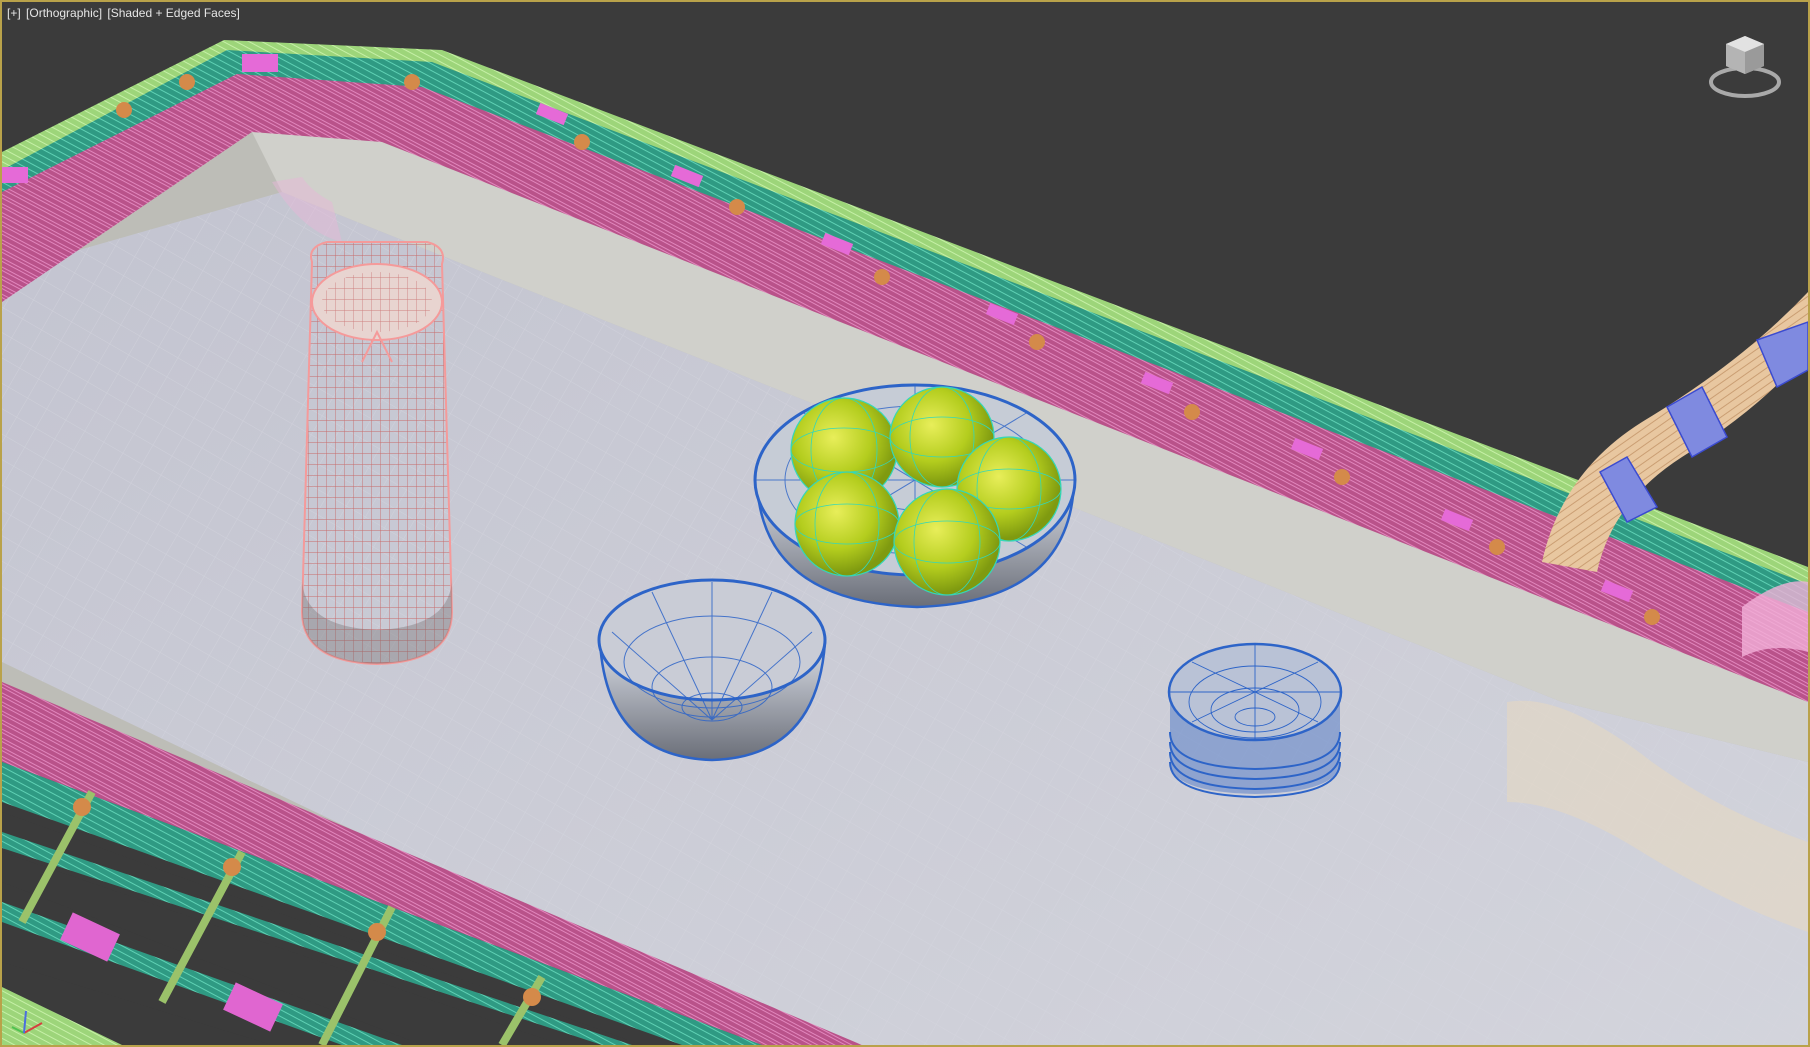 This screenshot has height=1047, width=1810. Describe the element at coordinates (173, 13) in the screenshot. I see `viewport-shading-menu: [Shaded + Edged Faces]` at that location.